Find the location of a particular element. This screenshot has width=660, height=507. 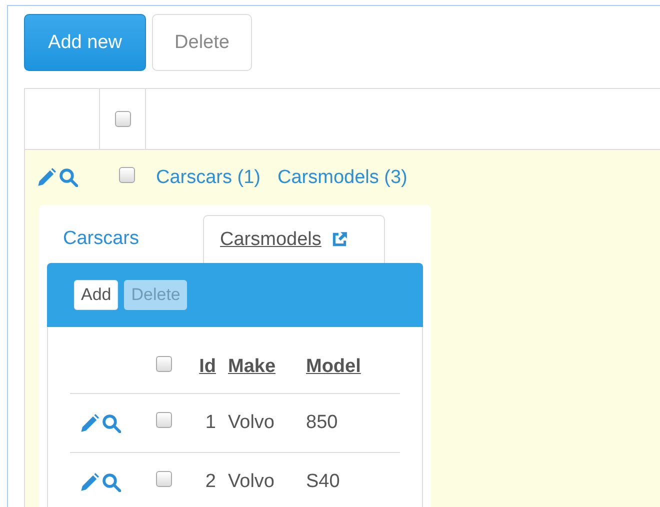

column-header: Make is located at coordinates (252, 366).